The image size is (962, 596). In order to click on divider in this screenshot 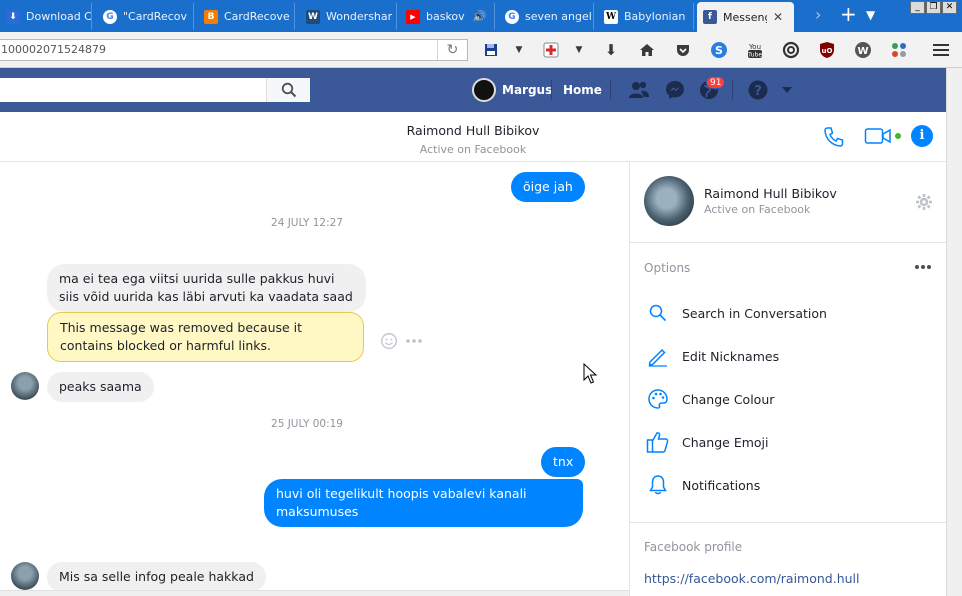, I will do `click(788, 522)`.